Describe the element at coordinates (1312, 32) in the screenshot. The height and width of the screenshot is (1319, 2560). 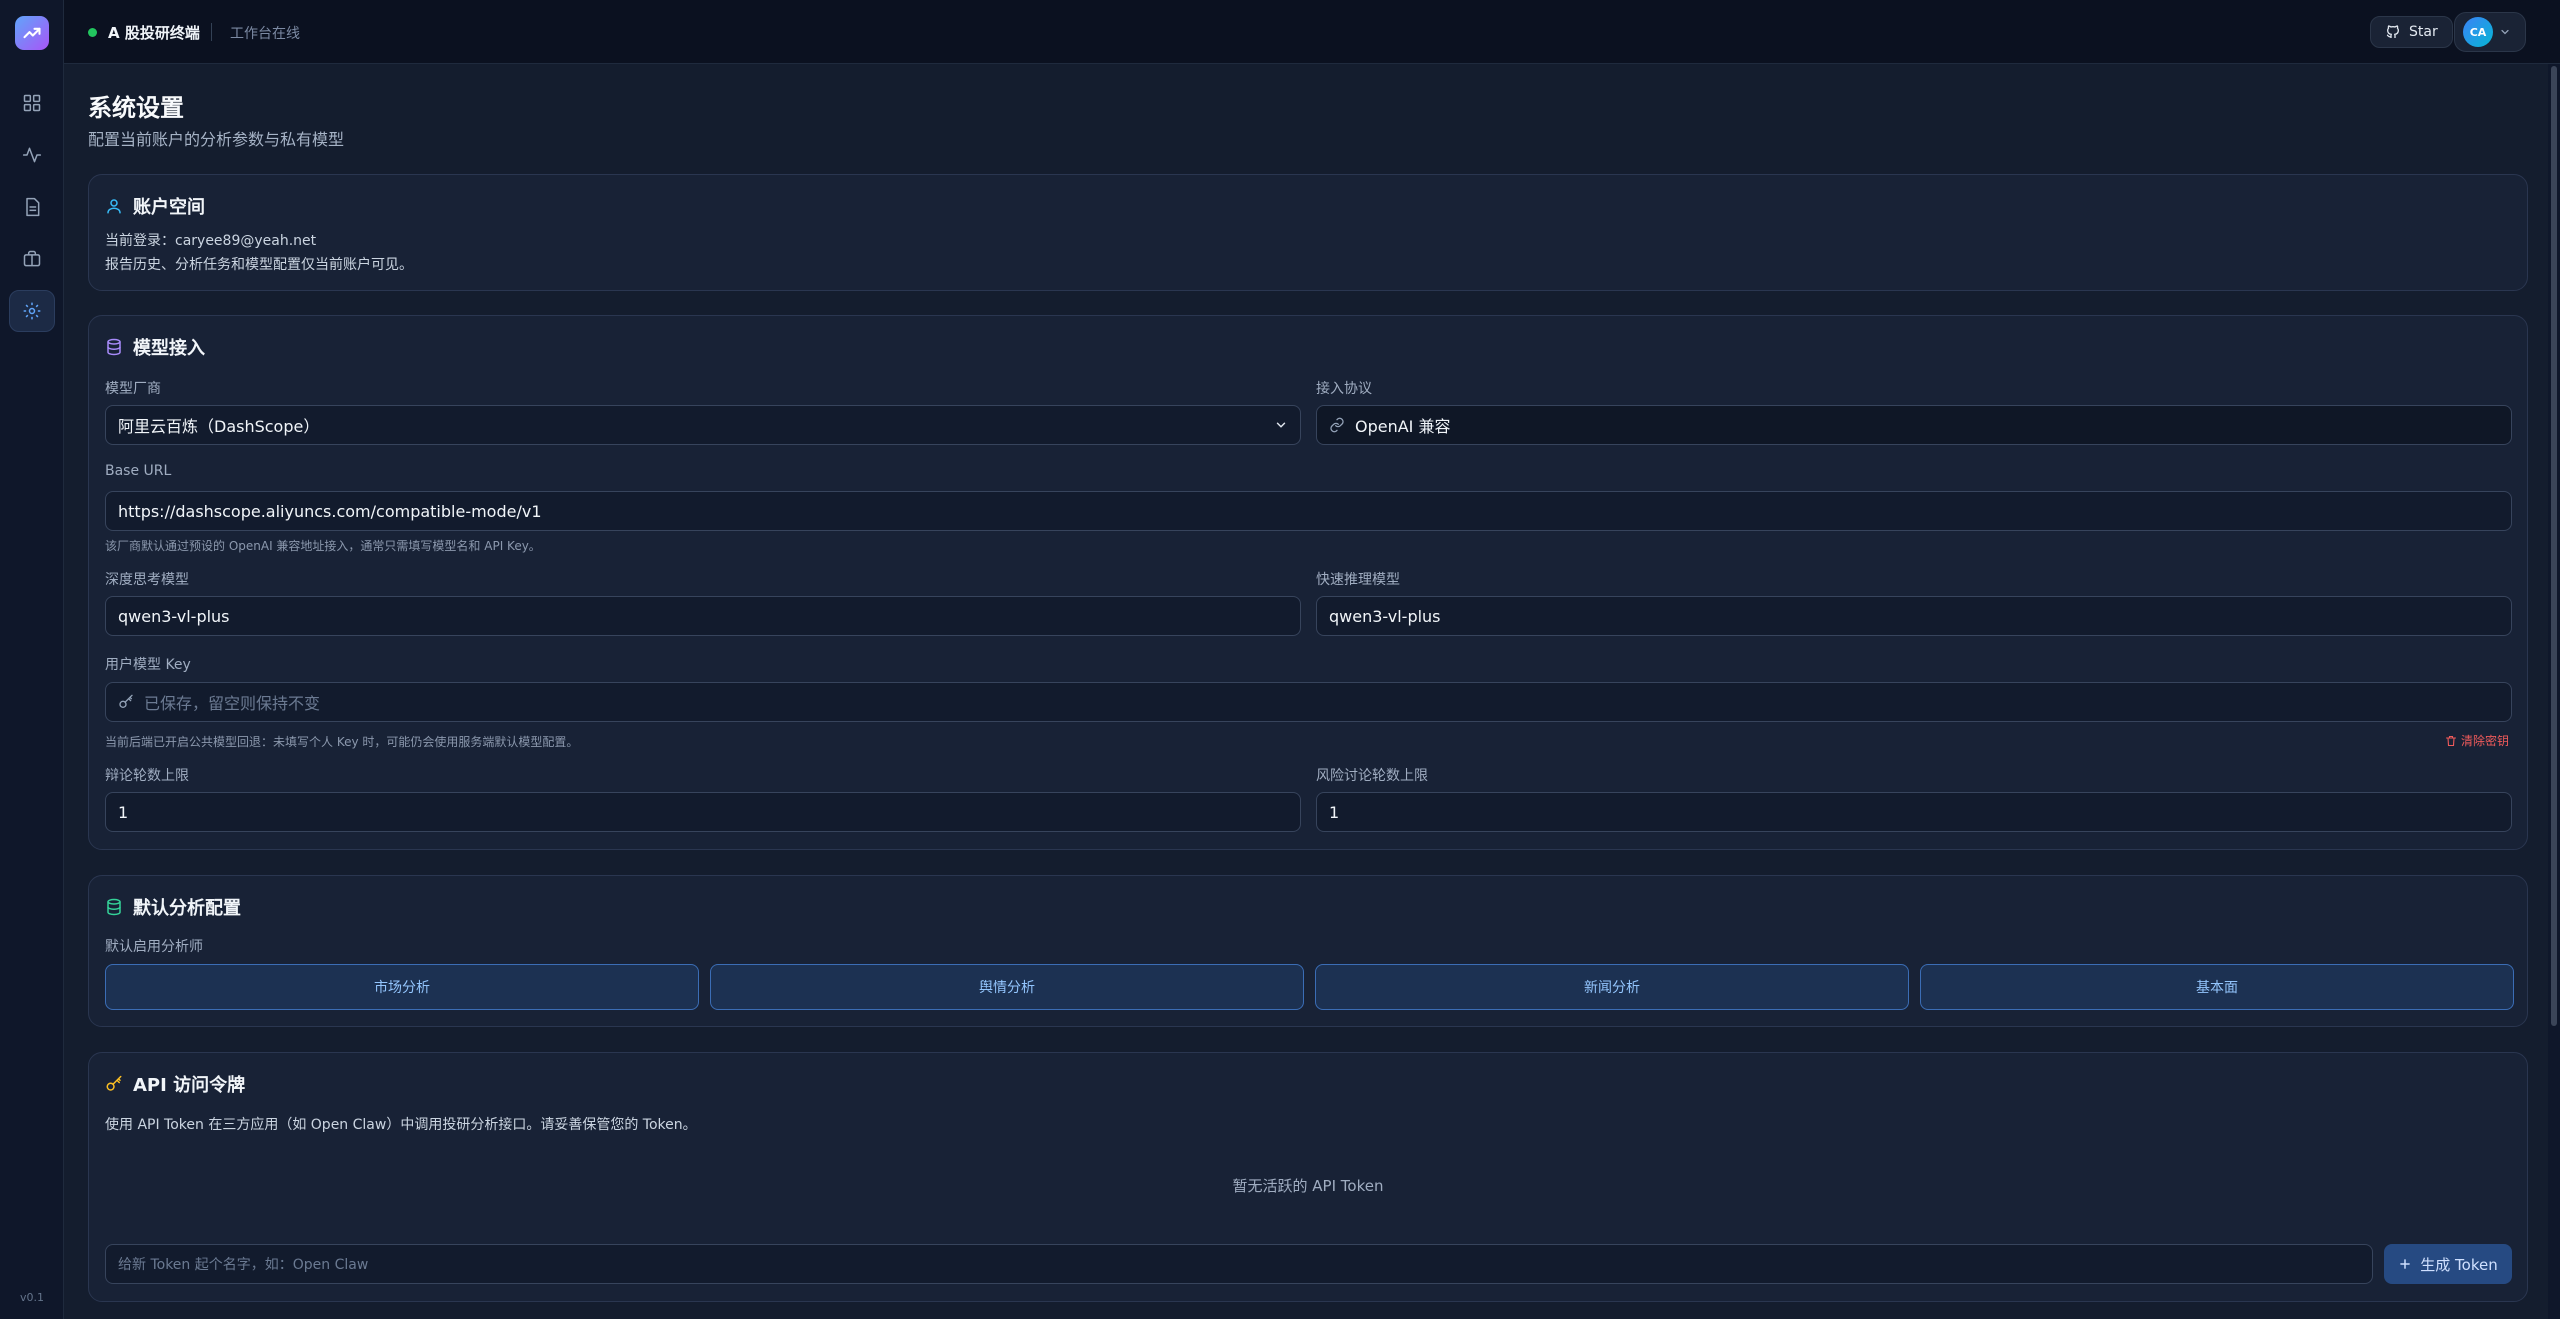
I see `top-bar: A 股投研终端 工作台在线 Star CA` at that location.